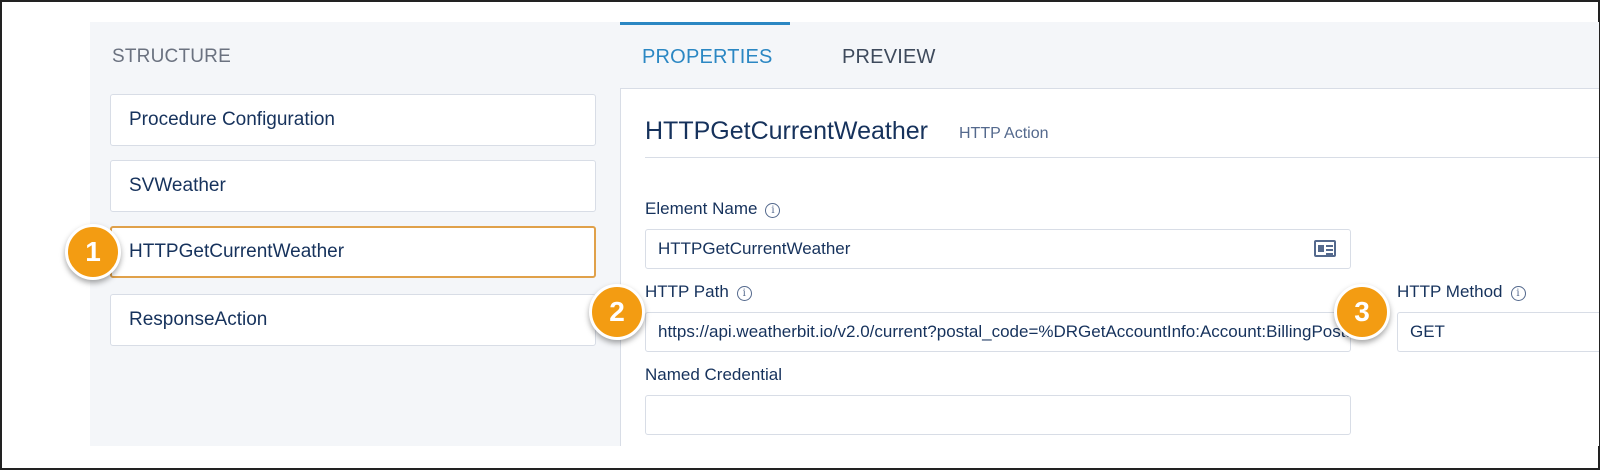  Describe the element at coordinates (171, 56) in the screenshot. I see `structure-header: STRUCTURE` at that location.